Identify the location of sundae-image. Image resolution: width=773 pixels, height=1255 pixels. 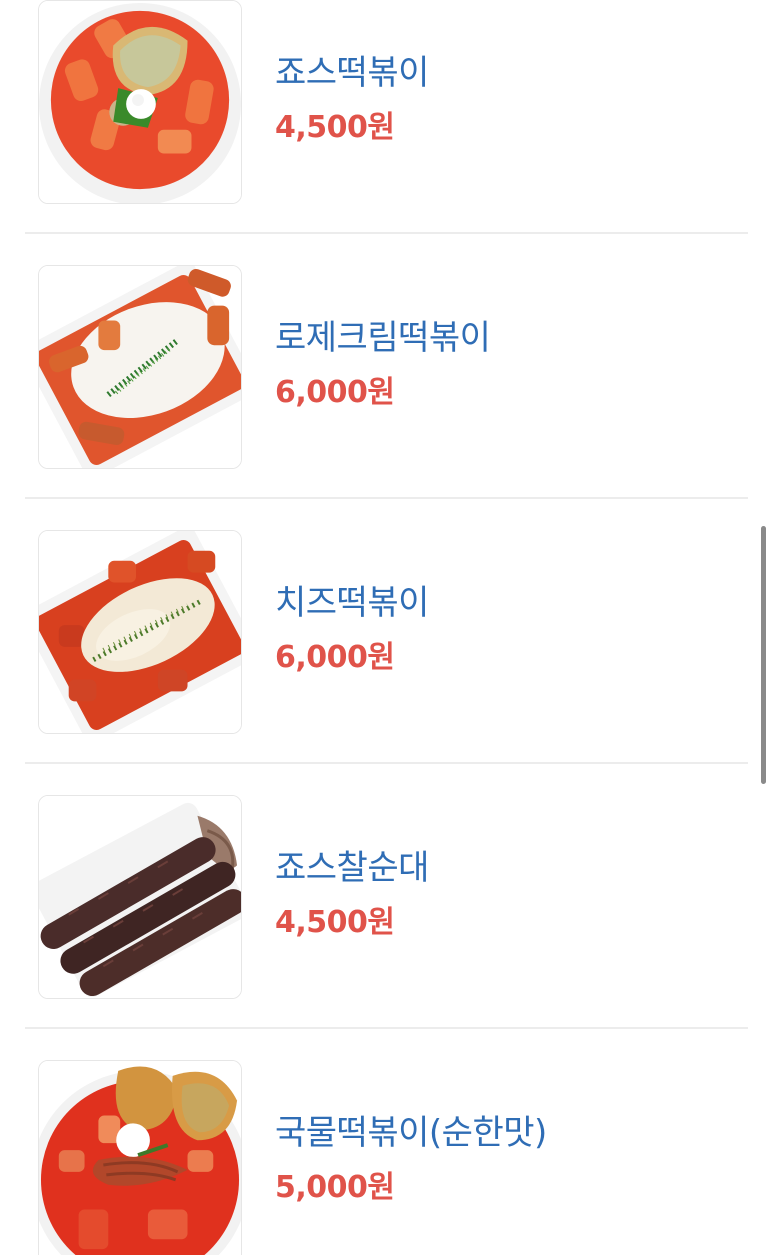
(140, 897).